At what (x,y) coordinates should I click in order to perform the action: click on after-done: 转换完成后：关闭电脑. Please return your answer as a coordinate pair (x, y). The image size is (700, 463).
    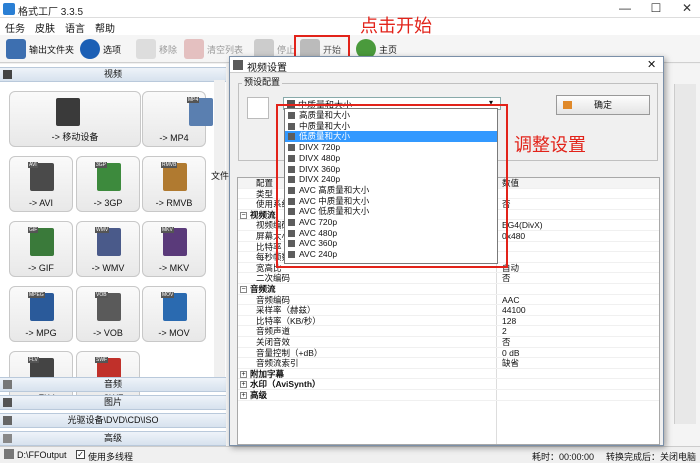
    Looking at the image, I should click on (651, 457).